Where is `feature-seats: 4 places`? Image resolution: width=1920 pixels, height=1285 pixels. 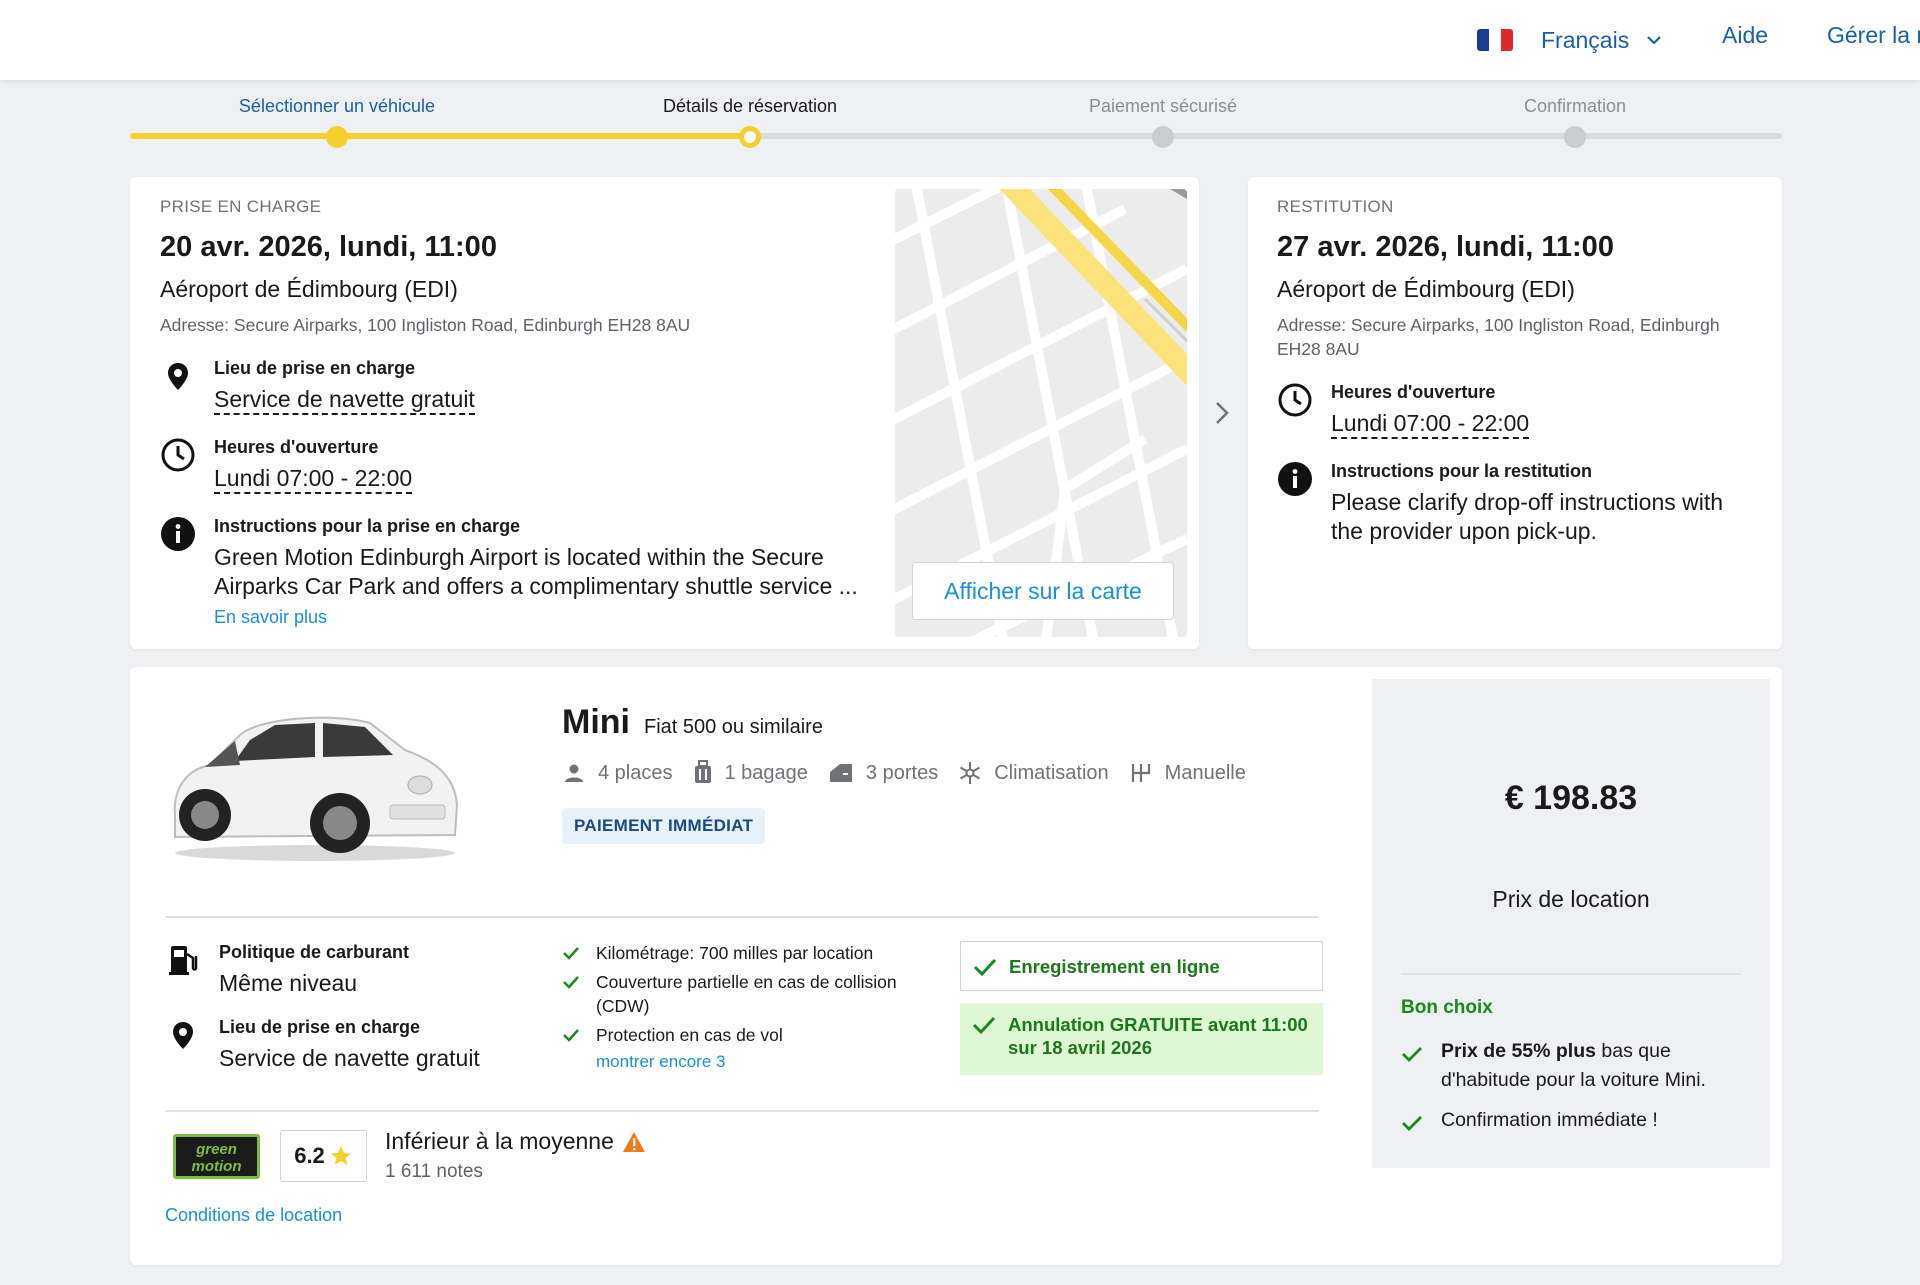 feature-seats: 4 places is located at coordinates (617, 773).